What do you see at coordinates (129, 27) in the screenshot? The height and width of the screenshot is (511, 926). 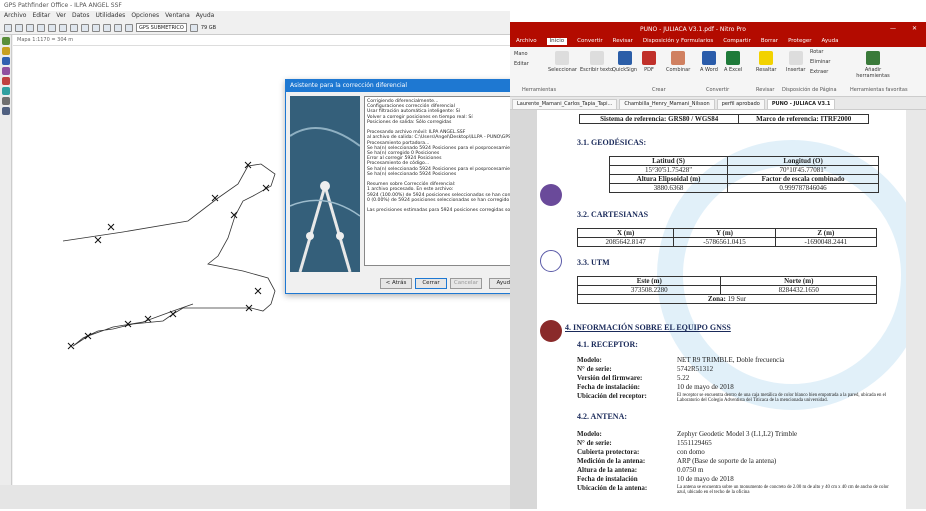 I see `zoom-previous-icon` at bounding box center [129, 27].